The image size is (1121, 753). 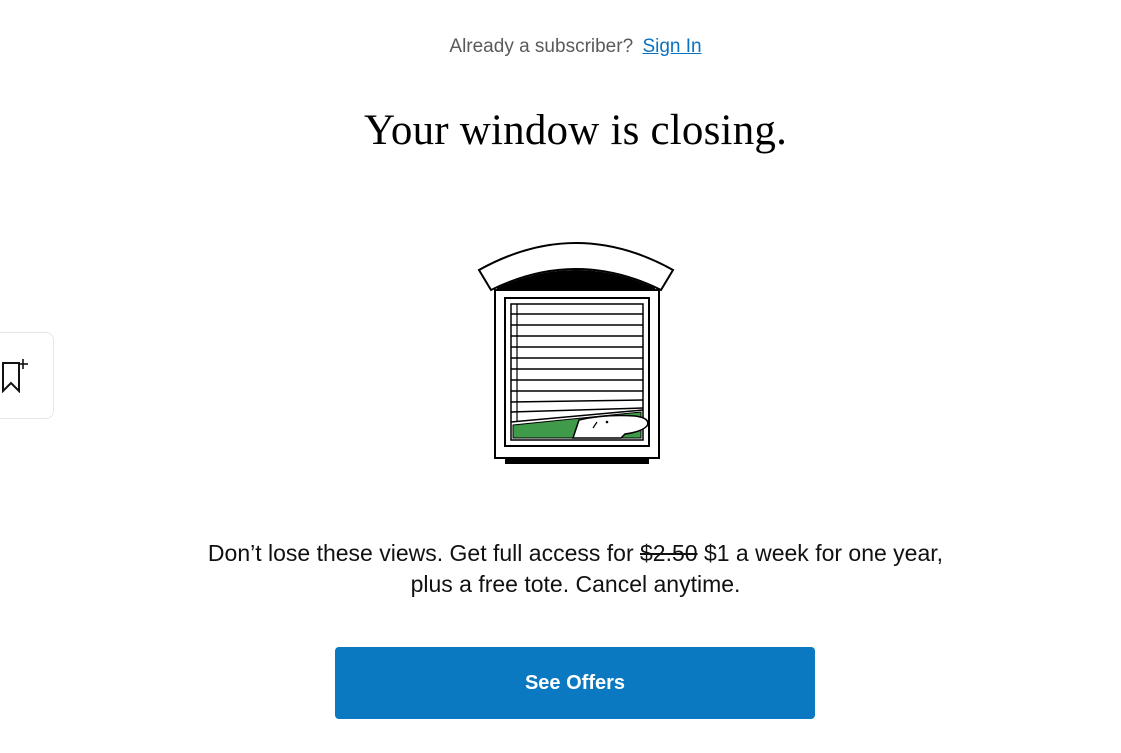 What do you see at coordinates (575, 130) in the screenshot?
I see `page-title: Your window is closing.` at bounding box center [575, 130].